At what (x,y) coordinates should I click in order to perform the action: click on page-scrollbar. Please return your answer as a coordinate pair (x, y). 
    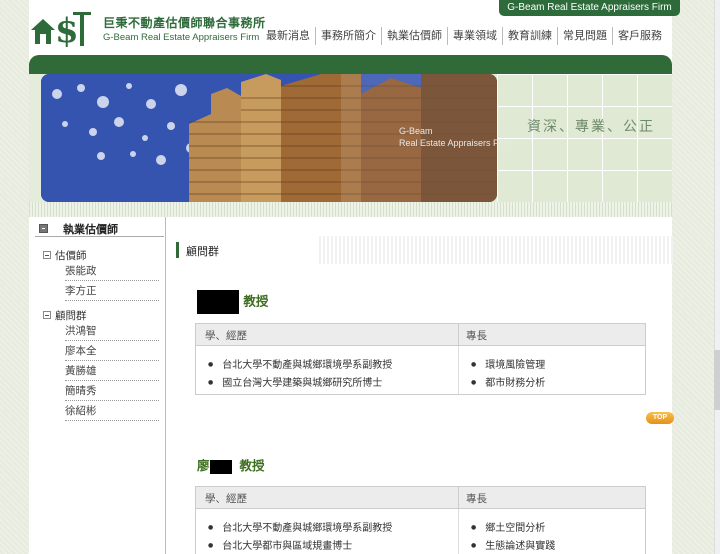
    Looking at the image, I should click on (717, 277).